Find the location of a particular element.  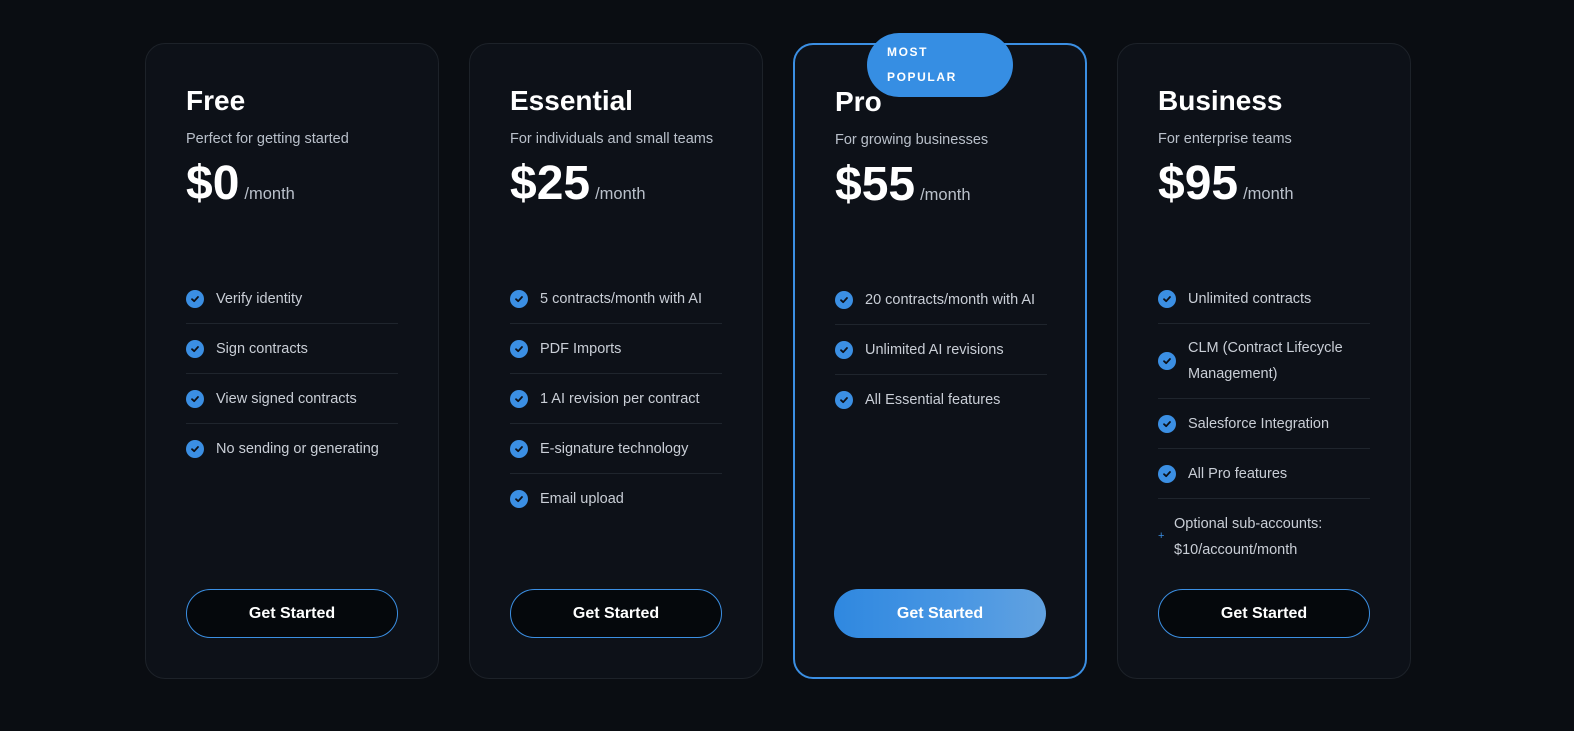

feature-item: 5 contracts/month with AI is located at coordinates (616, 299).